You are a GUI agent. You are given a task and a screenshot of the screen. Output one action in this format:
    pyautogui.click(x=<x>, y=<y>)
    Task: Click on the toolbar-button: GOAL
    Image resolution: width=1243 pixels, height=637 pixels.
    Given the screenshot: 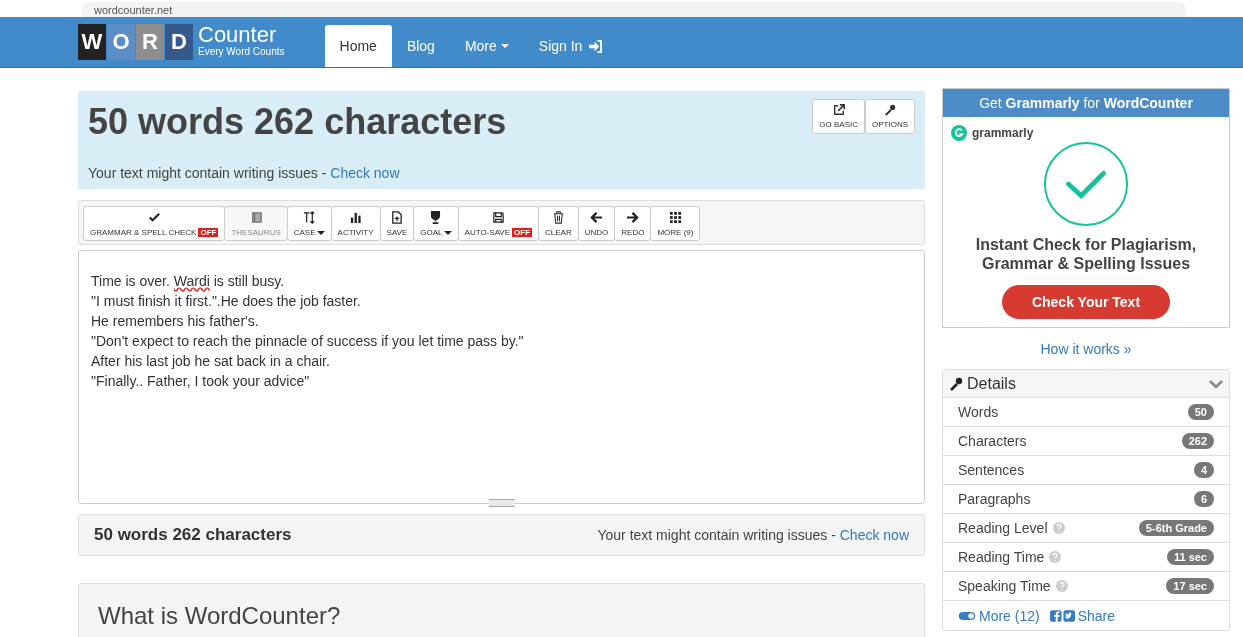 What is the action you would take?
    pyautogui.click(x=436, y=223)
    